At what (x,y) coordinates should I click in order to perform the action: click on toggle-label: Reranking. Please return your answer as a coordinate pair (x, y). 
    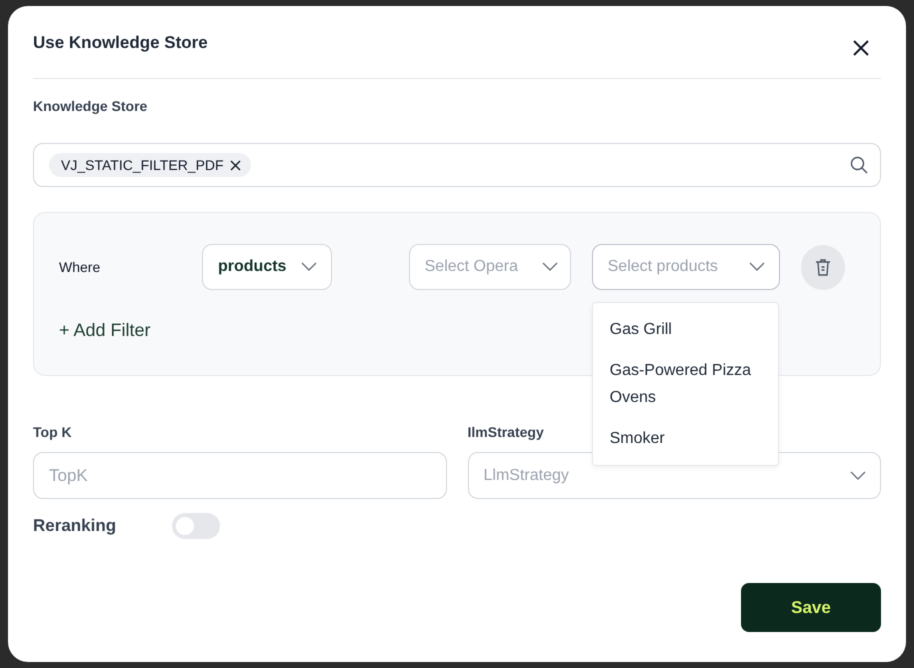
    Looking at the image, I should click on (75, 526).